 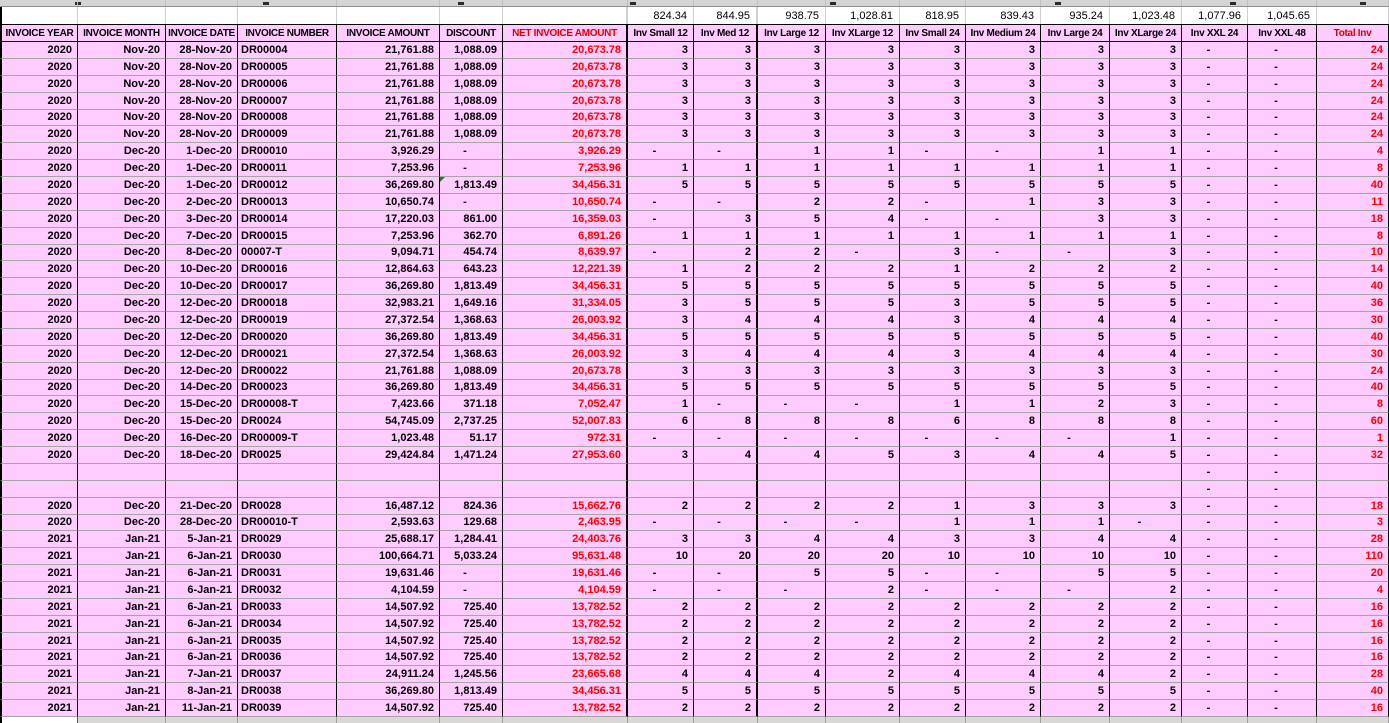 What do you see at coordinates (287, 185) in the screenshot?
I see `cell: DR00012` at bounding box center [287, 185].